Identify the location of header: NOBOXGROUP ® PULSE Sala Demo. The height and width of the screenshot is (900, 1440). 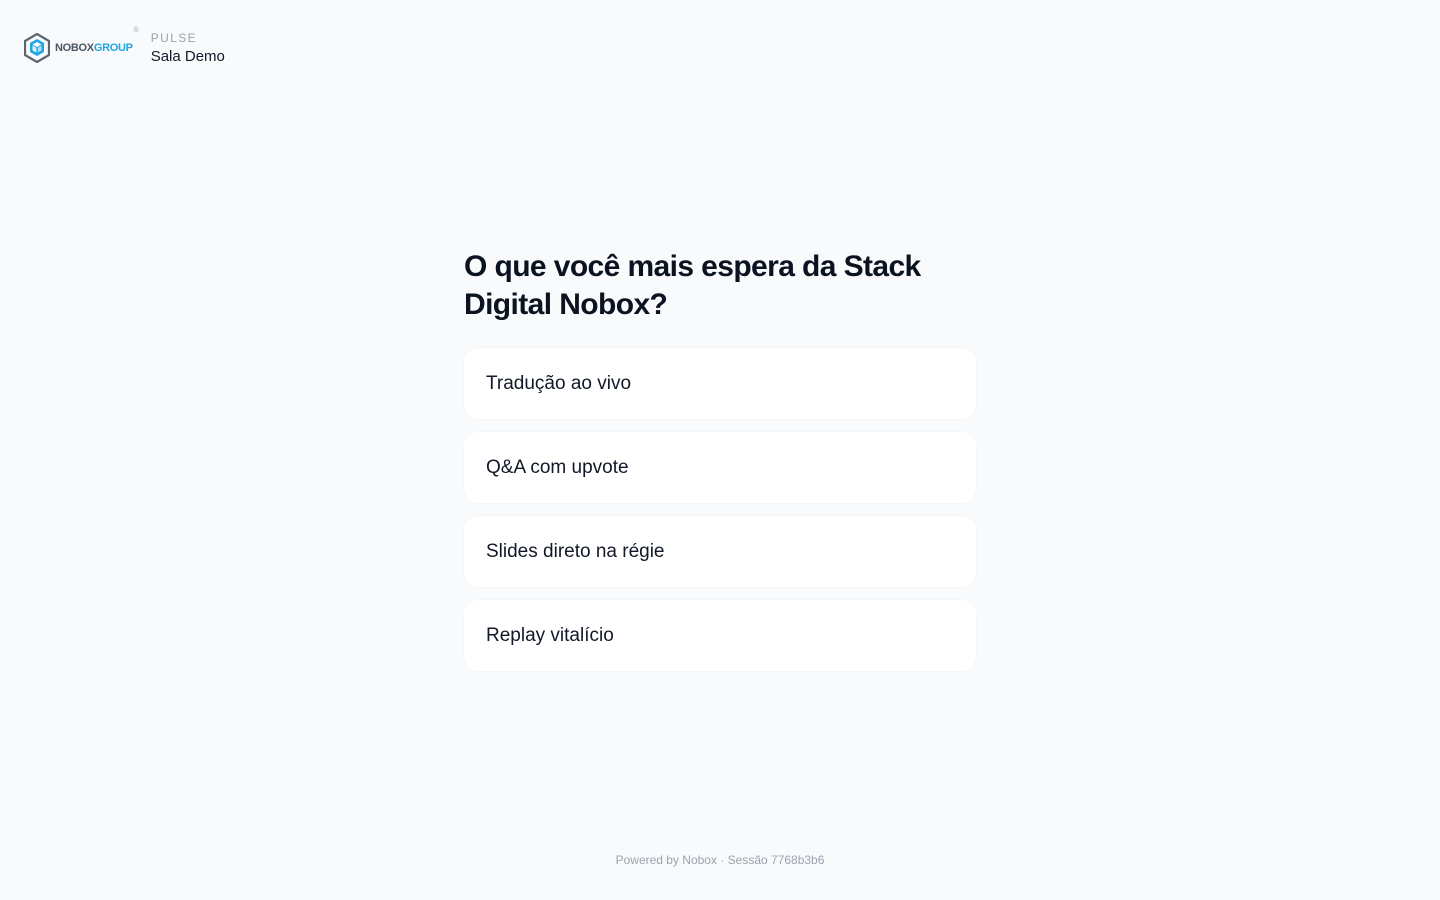
(124, 46).